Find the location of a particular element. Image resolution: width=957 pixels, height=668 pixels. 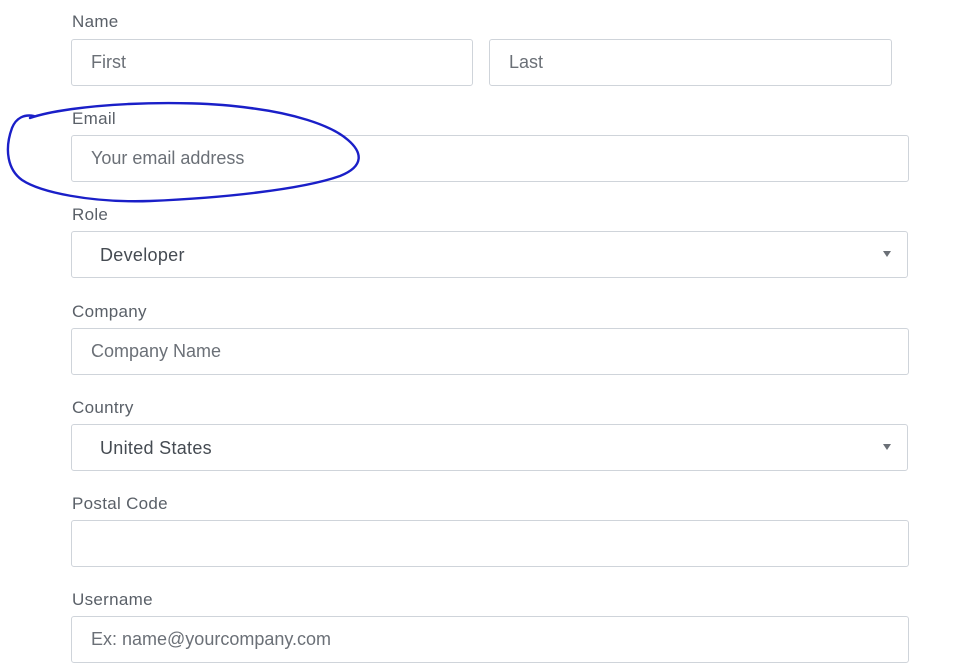

email-input is located at coordinates (490, 158).